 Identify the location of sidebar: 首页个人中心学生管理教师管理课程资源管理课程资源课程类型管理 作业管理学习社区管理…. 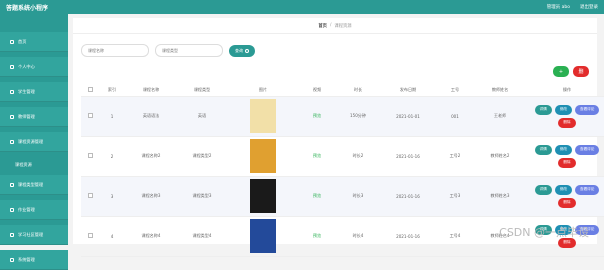
(34, 142).